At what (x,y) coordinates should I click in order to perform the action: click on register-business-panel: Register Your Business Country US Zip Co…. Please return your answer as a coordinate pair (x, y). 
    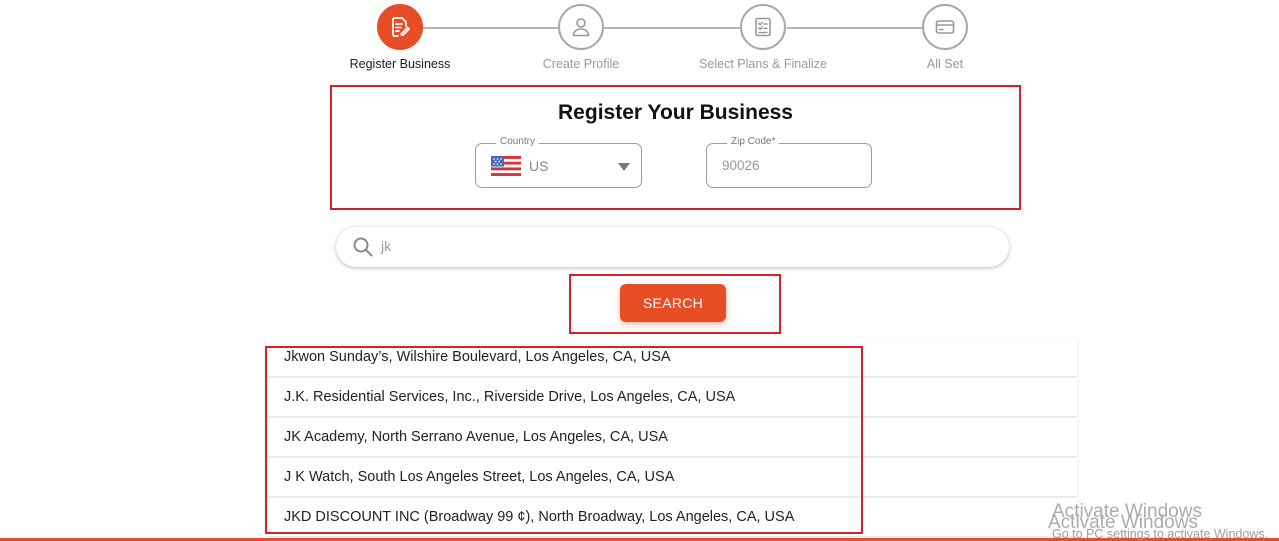
    Looking at the image, I should click on (675, 147).